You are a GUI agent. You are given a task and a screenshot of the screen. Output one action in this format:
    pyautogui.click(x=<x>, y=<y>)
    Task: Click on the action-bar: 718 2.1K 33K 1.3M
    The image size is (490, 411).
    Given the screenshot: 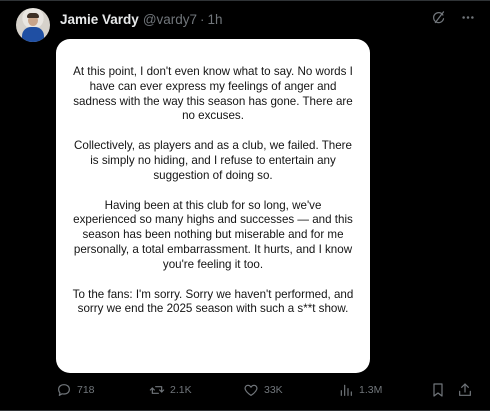 What is the action you would take?
    pyautogui.click(x=245, y=391)
    